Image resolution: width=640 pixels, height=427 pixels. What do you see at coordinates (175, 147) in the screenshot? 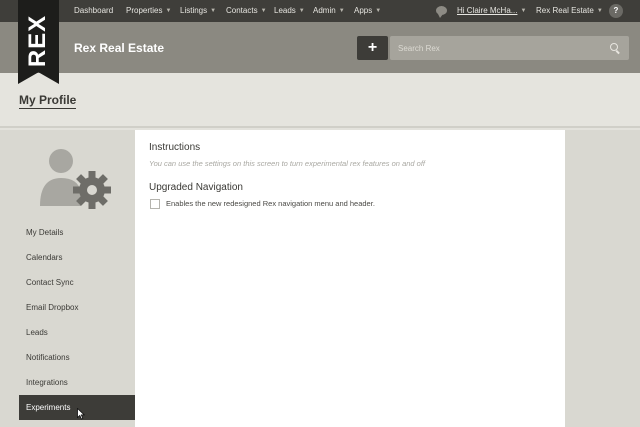
I see `instructions-heading: Instructions` at bounding box center [175, 147].